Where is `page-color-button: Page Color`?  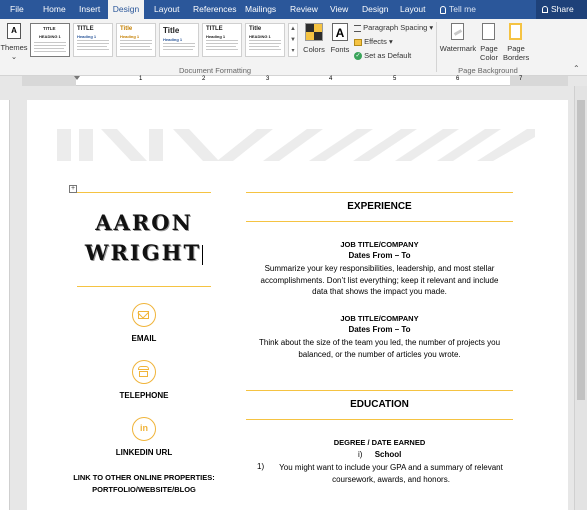
page-color-button: Page Color is located at coordinates (489, 44).